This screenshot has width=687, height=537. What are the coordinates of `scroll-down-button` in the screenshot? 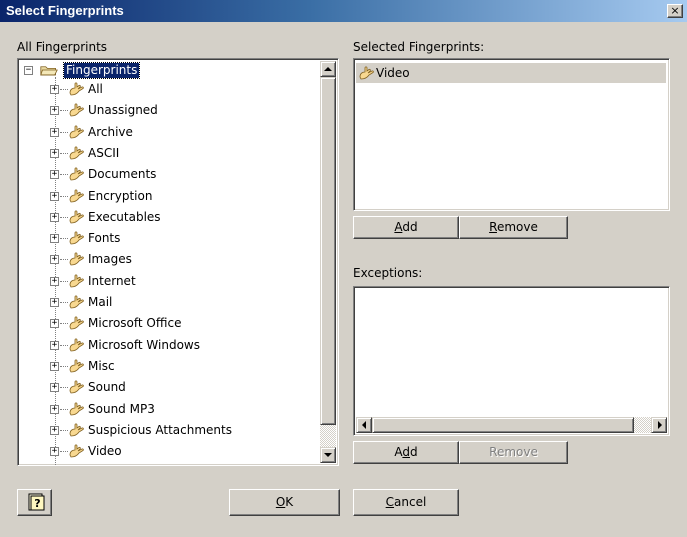 It's located at (328, 455).